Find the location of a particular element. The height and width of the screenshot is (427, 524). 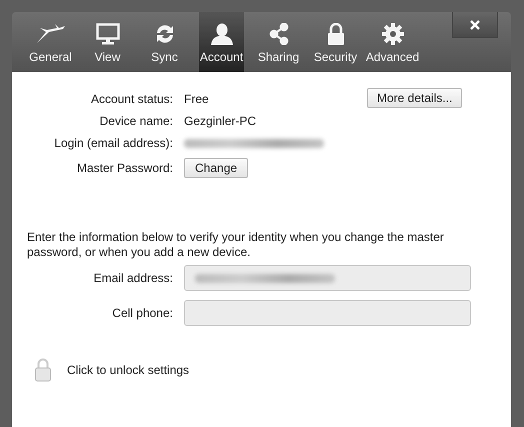

field-label: Account status: is located at coordinates (131, 99).